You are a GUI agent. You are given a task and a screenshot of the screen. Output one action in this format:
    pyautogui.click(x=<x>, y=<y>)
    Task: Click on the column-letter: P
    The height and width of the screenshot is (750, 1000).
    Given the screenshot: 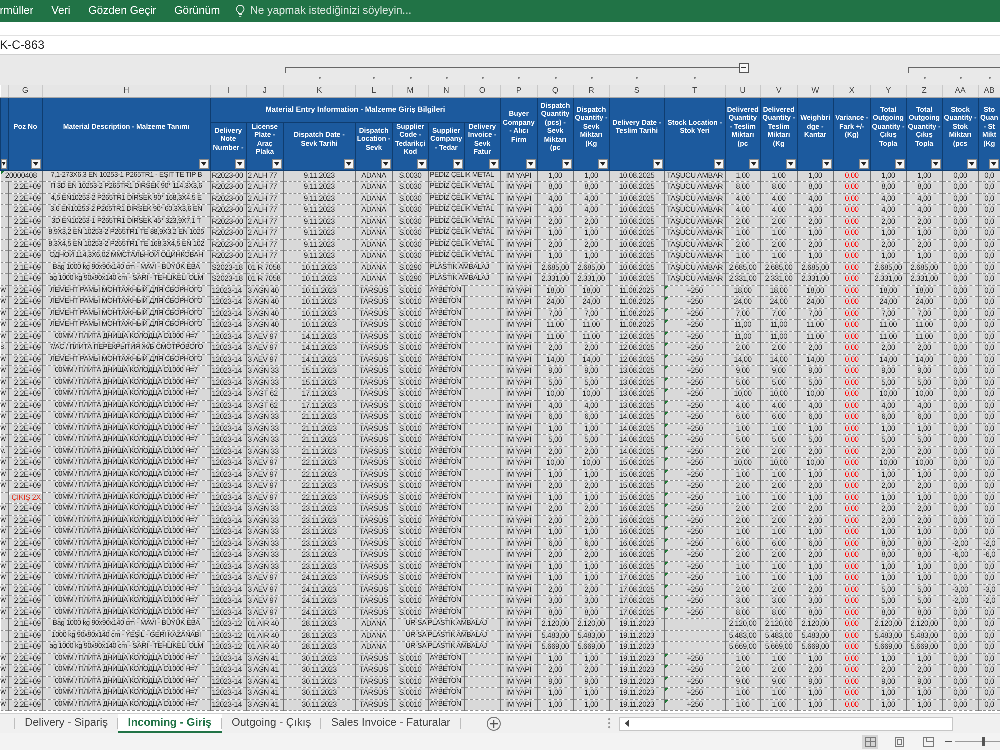 What is the action you would take?
    pyautogui.click(x=519, y=91)
    